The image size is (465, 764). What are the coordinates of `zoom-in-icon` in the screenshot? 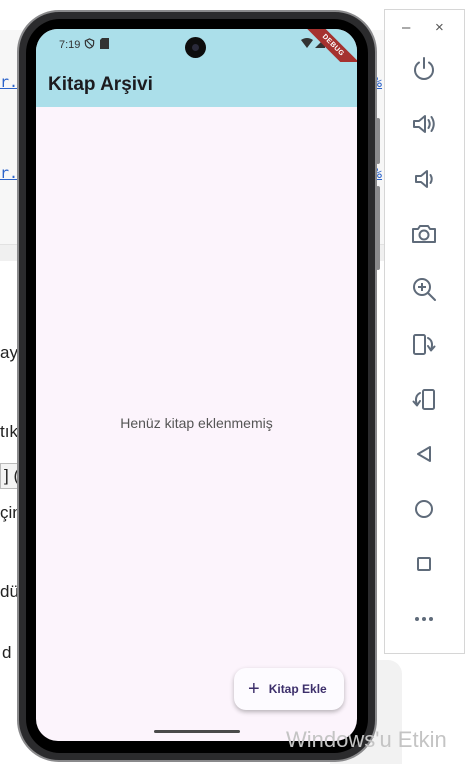 It's located at (424, 289).